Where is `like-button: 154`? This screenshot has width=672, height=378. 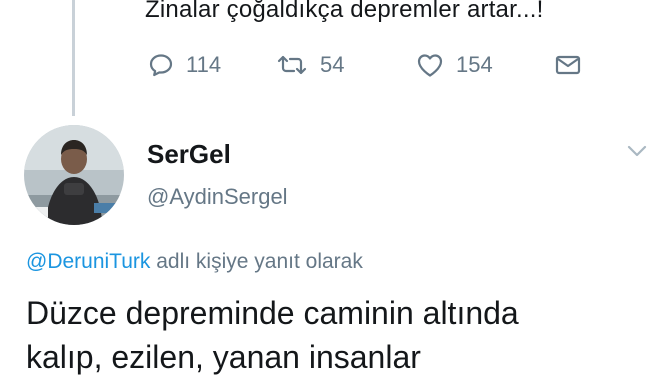
like-button: 154 is located at coordinates (485, 65).